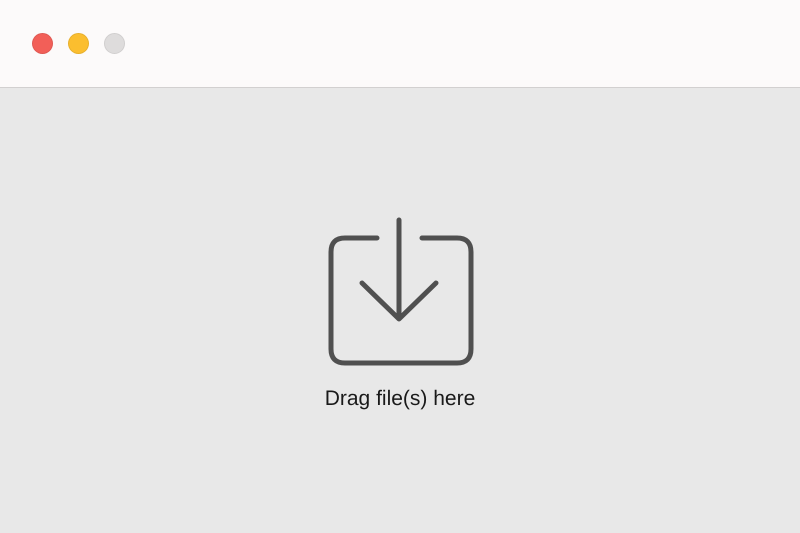  I want to click on drop-hint: Drag file(s) here, so click(400, 399).